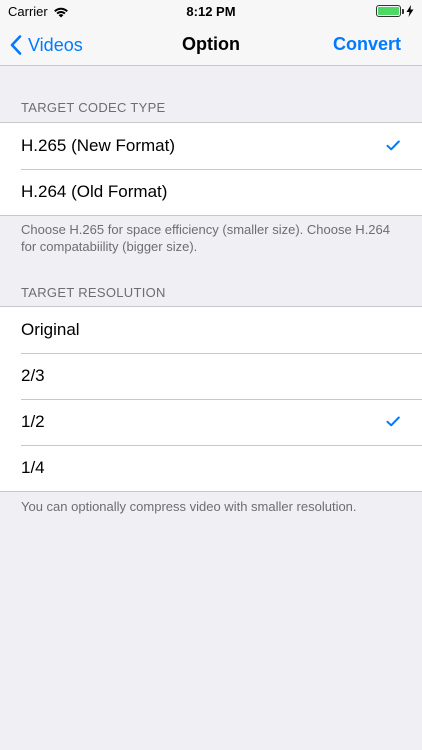 The image size is (422, 750). I want to click on status-right, so click(395, 11).